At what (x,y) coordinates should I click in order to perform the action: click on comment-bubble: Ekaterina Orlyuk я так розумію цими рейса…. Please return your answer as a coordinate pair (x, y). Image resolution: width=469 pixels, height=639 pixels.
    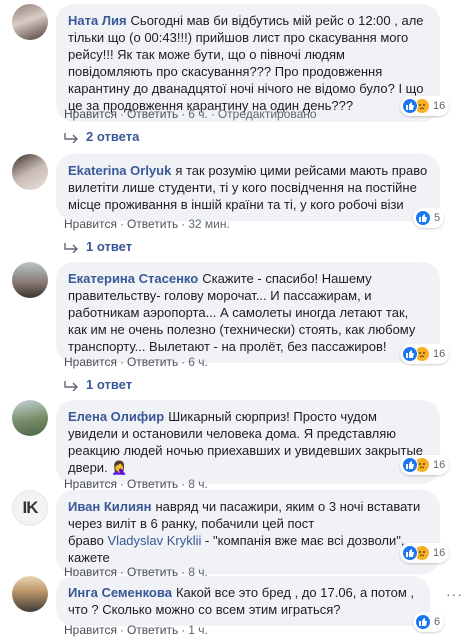
    Looking at the image, I should click on (248, 187).